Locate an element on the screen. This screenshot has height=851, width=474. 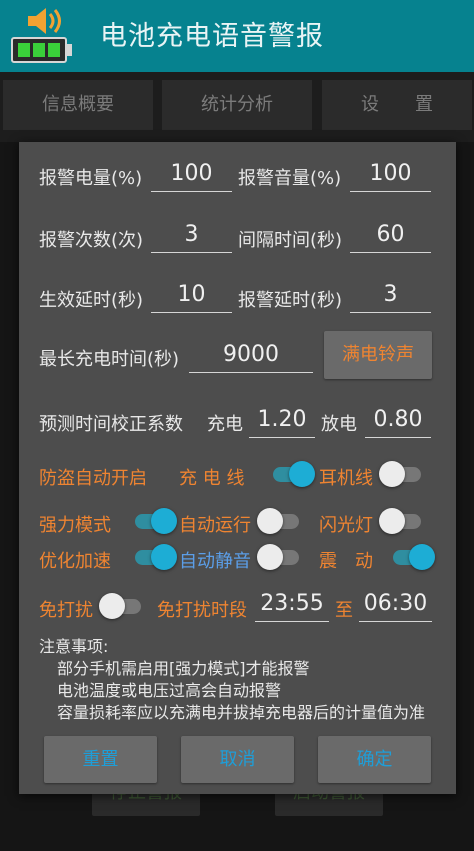
reset-button: 重置 is located at coordinates (100, 759).